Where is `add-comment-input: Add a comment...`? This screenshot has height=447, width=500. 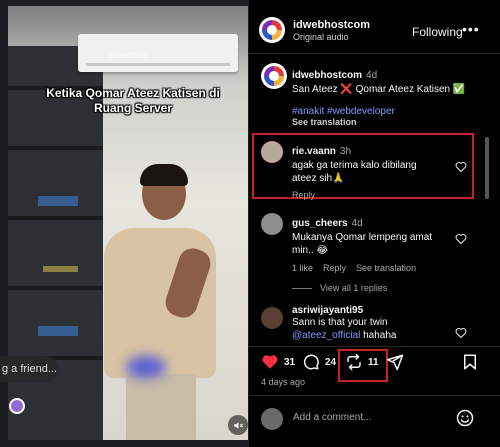 add-comment-input: Add a comment... is located at coordinates (332, 417).